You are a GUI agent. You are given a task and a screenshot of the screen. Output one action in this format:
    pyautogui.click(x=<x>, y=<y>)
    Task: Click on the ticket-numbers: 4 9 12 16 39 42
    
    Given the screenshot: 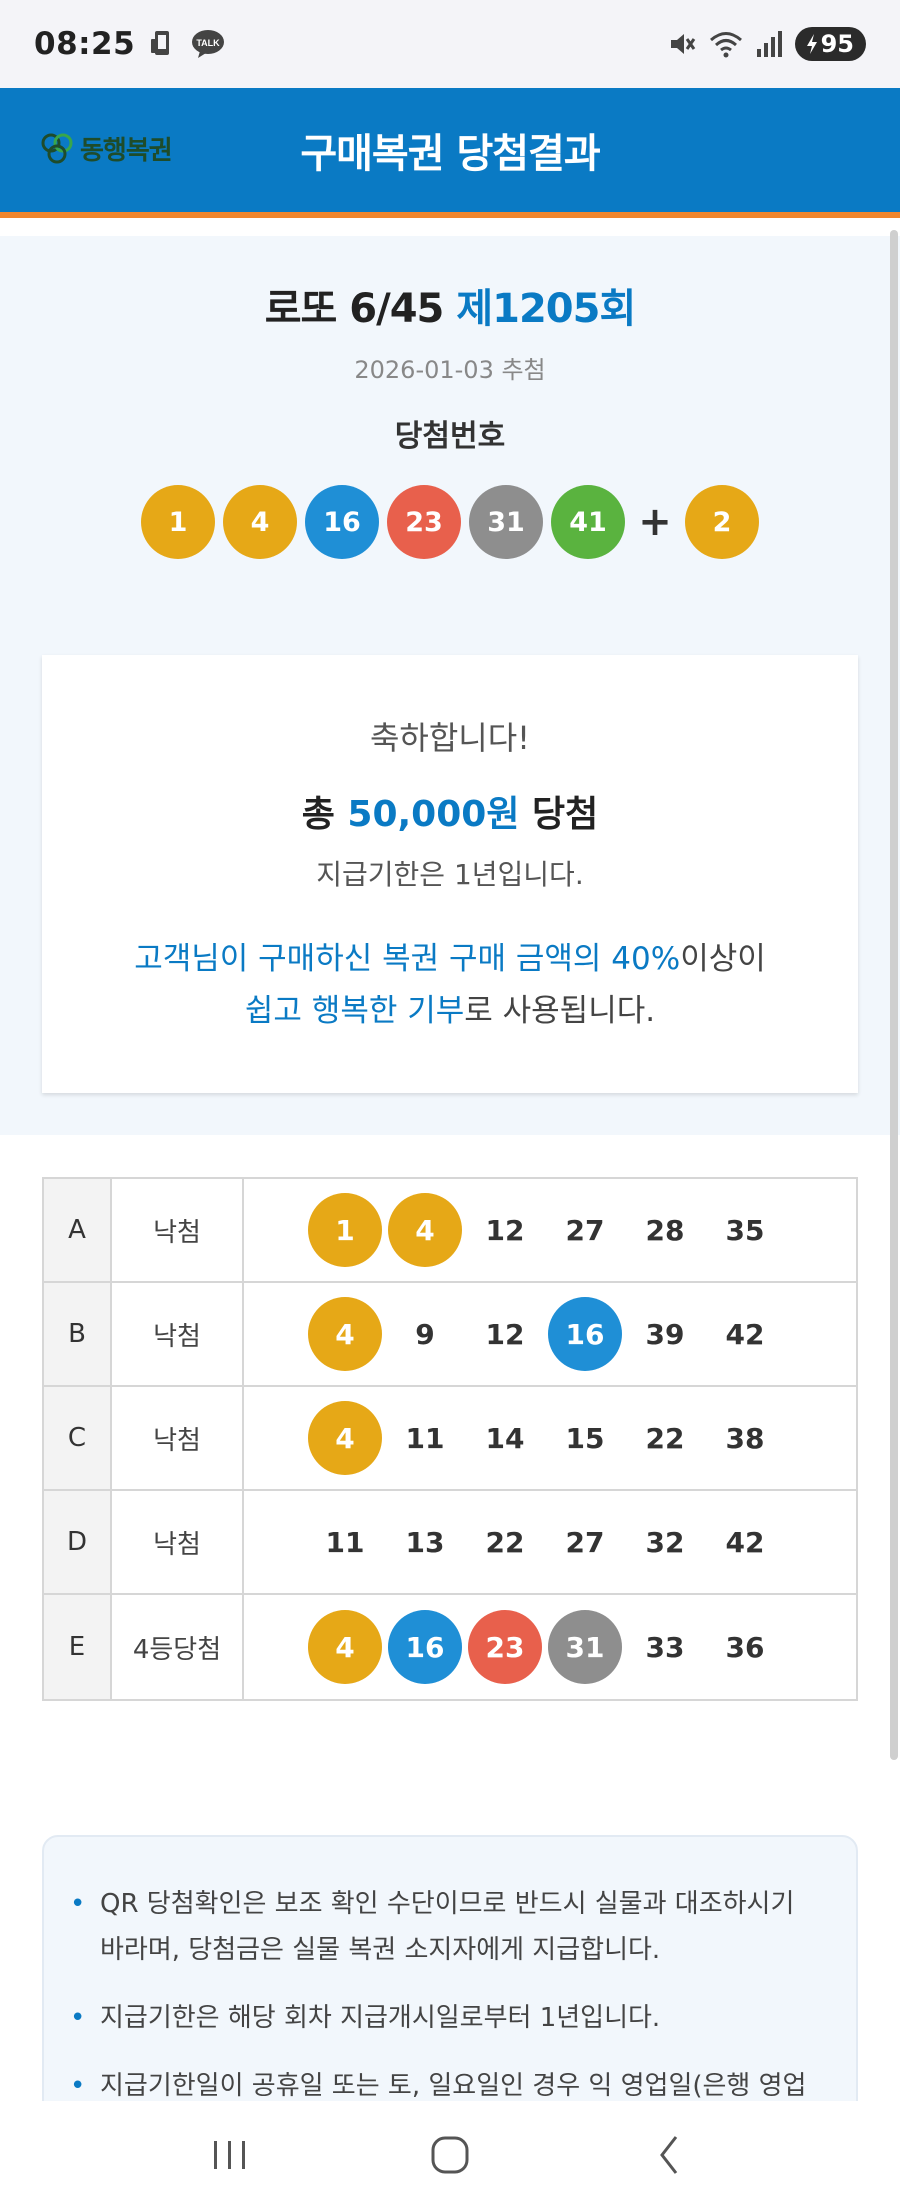 What is the action you would take?
    pyautogui.click(x=550, y=1334)
    